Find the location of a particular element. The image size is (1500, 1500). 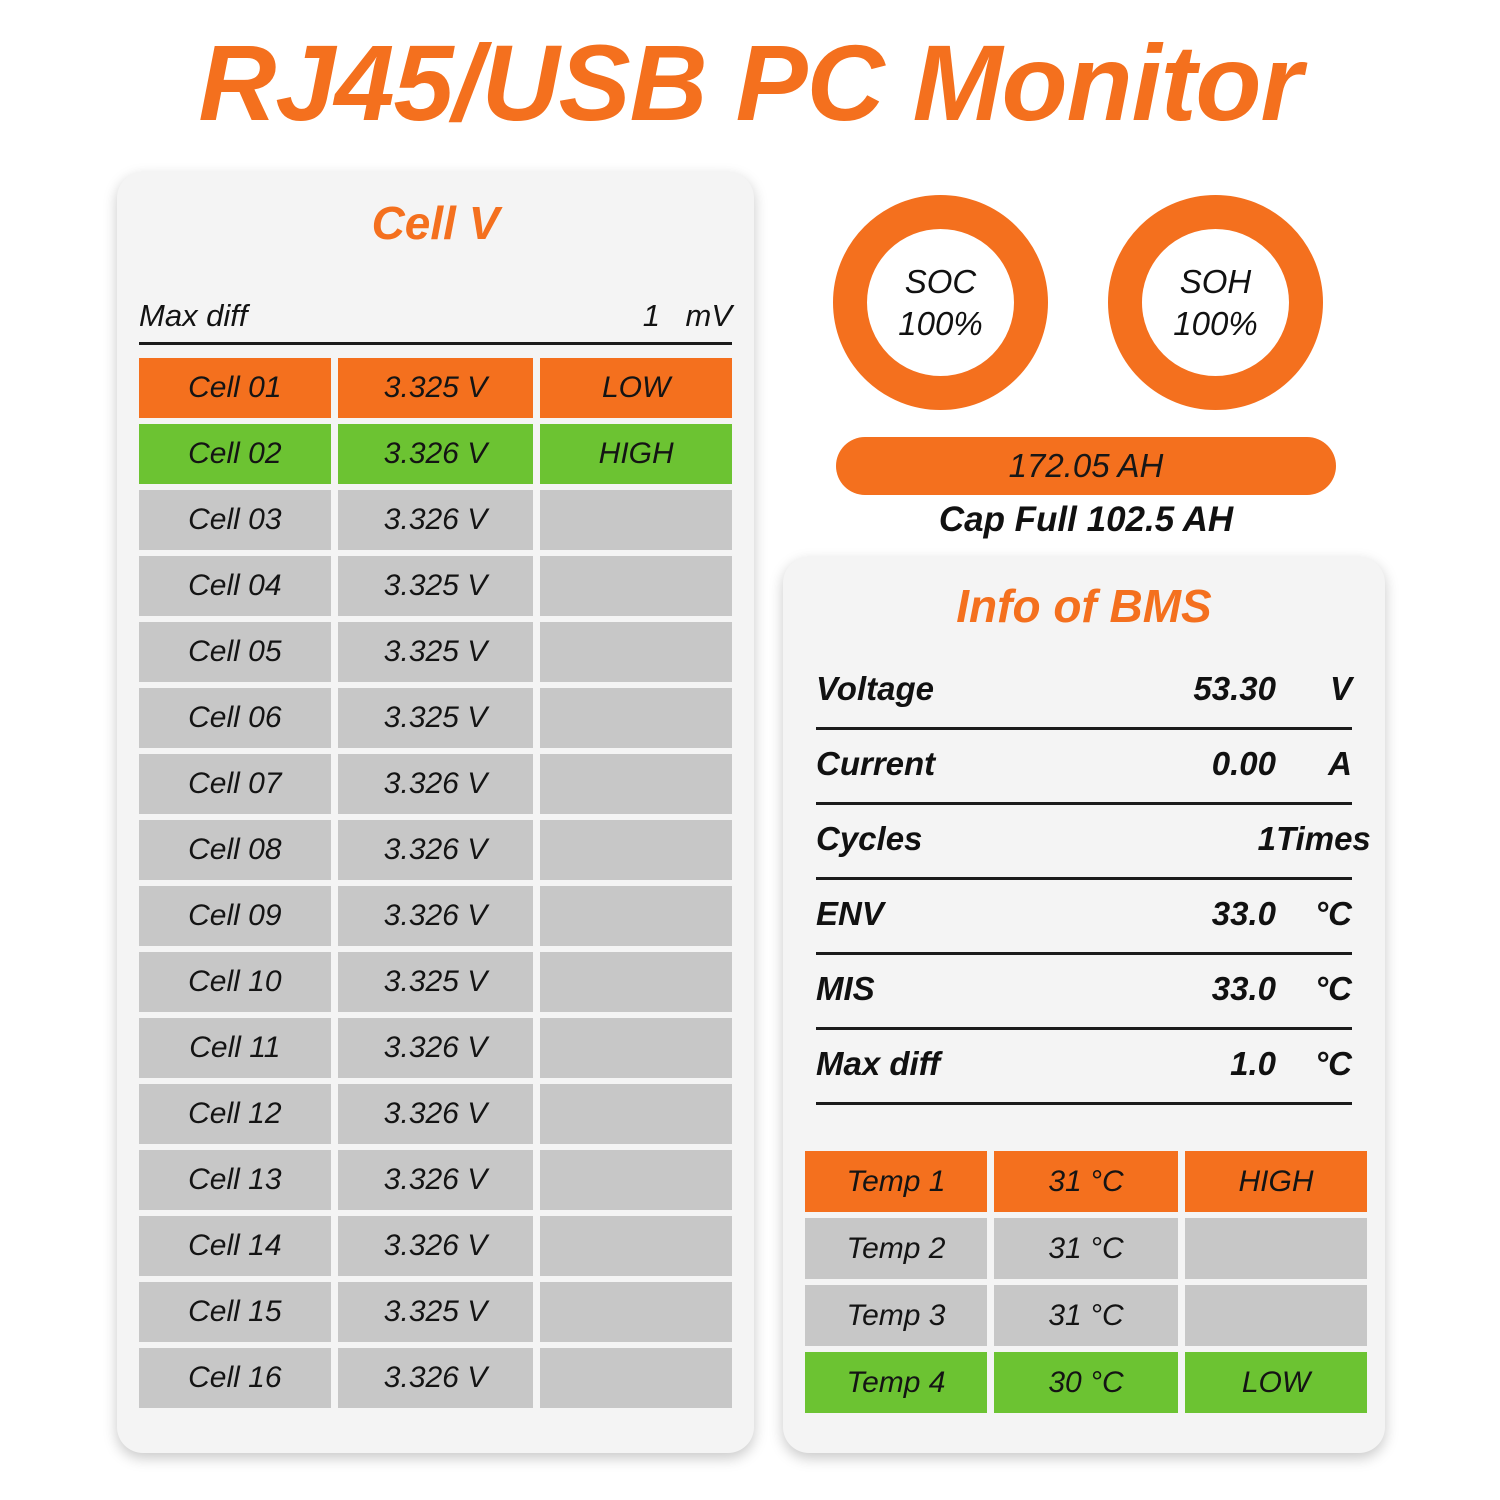

bms-info-value: 53.30 is located at coordinates (1234, 688).